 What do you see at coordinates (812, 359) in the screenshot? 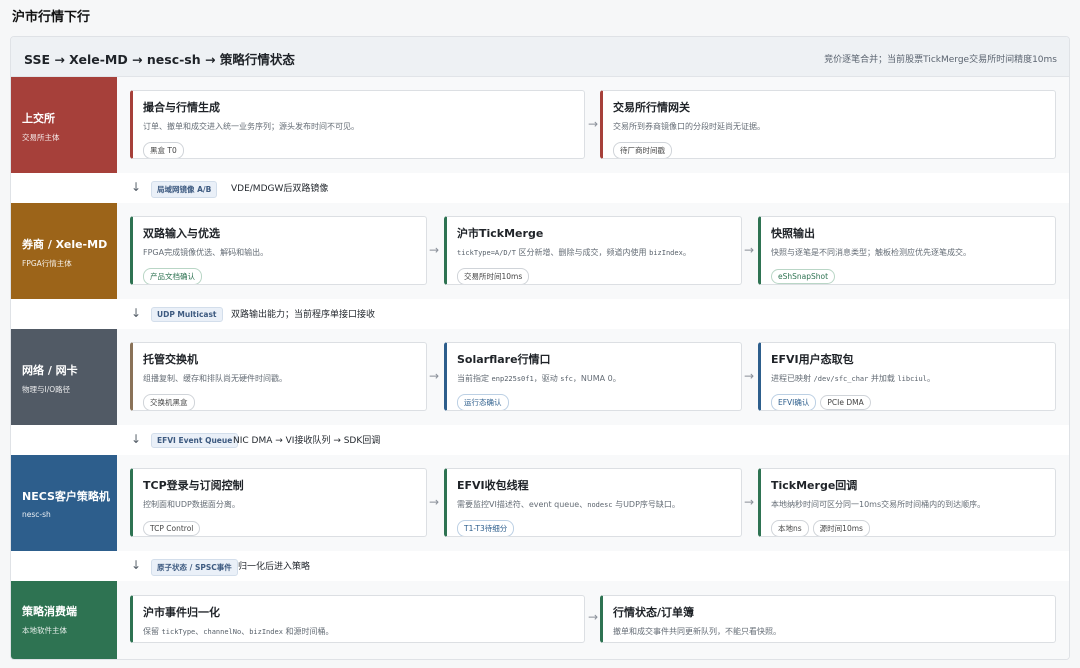
I see `node-title: EFVI用户态取包` at bounding box center [812, 359].